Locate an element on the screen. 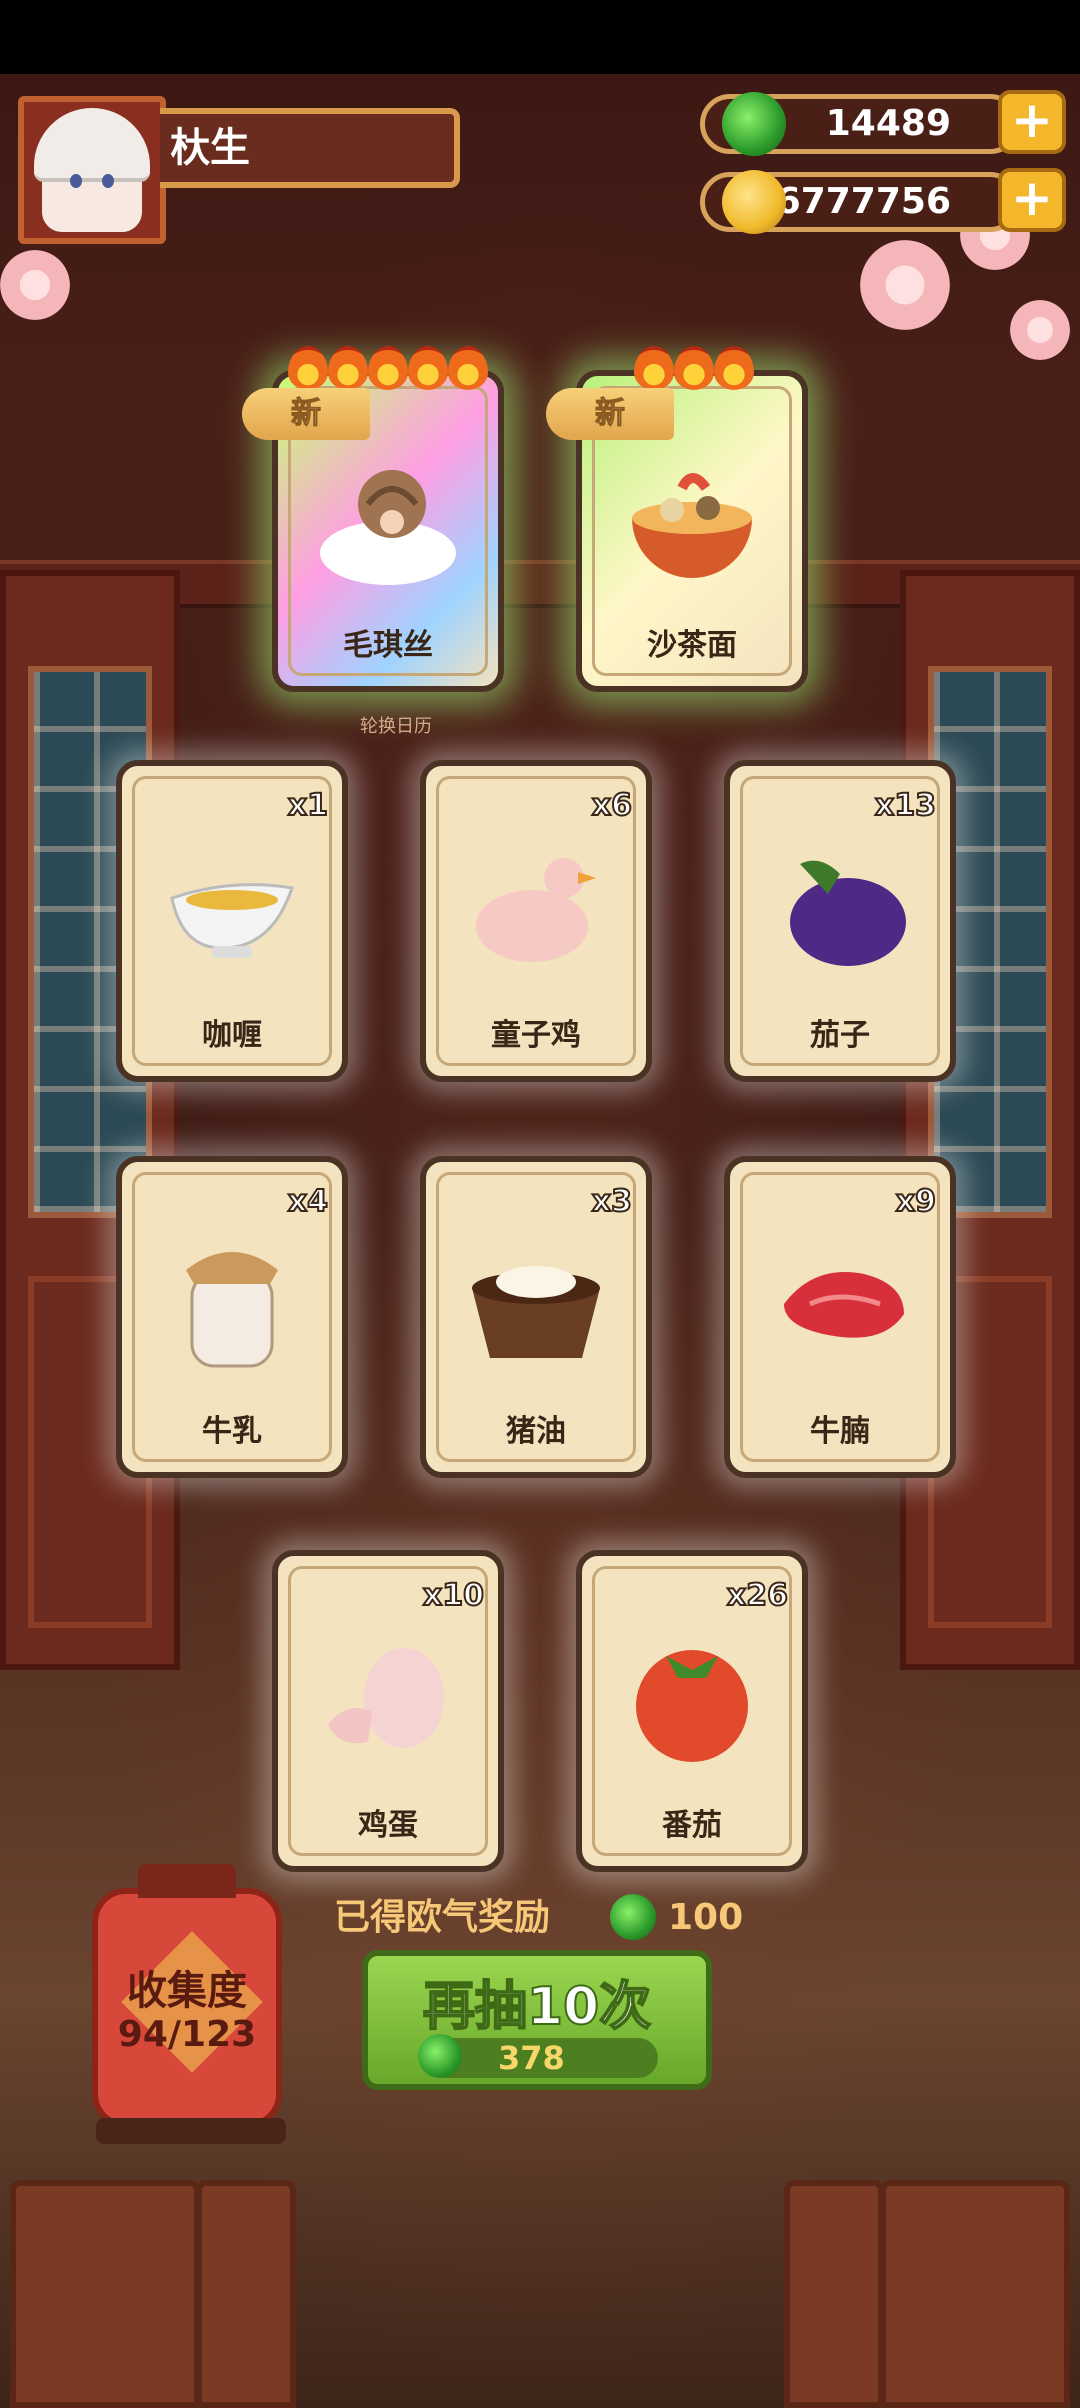  ingredient-card: x13 茄子 is located at coordinates (840, 921).